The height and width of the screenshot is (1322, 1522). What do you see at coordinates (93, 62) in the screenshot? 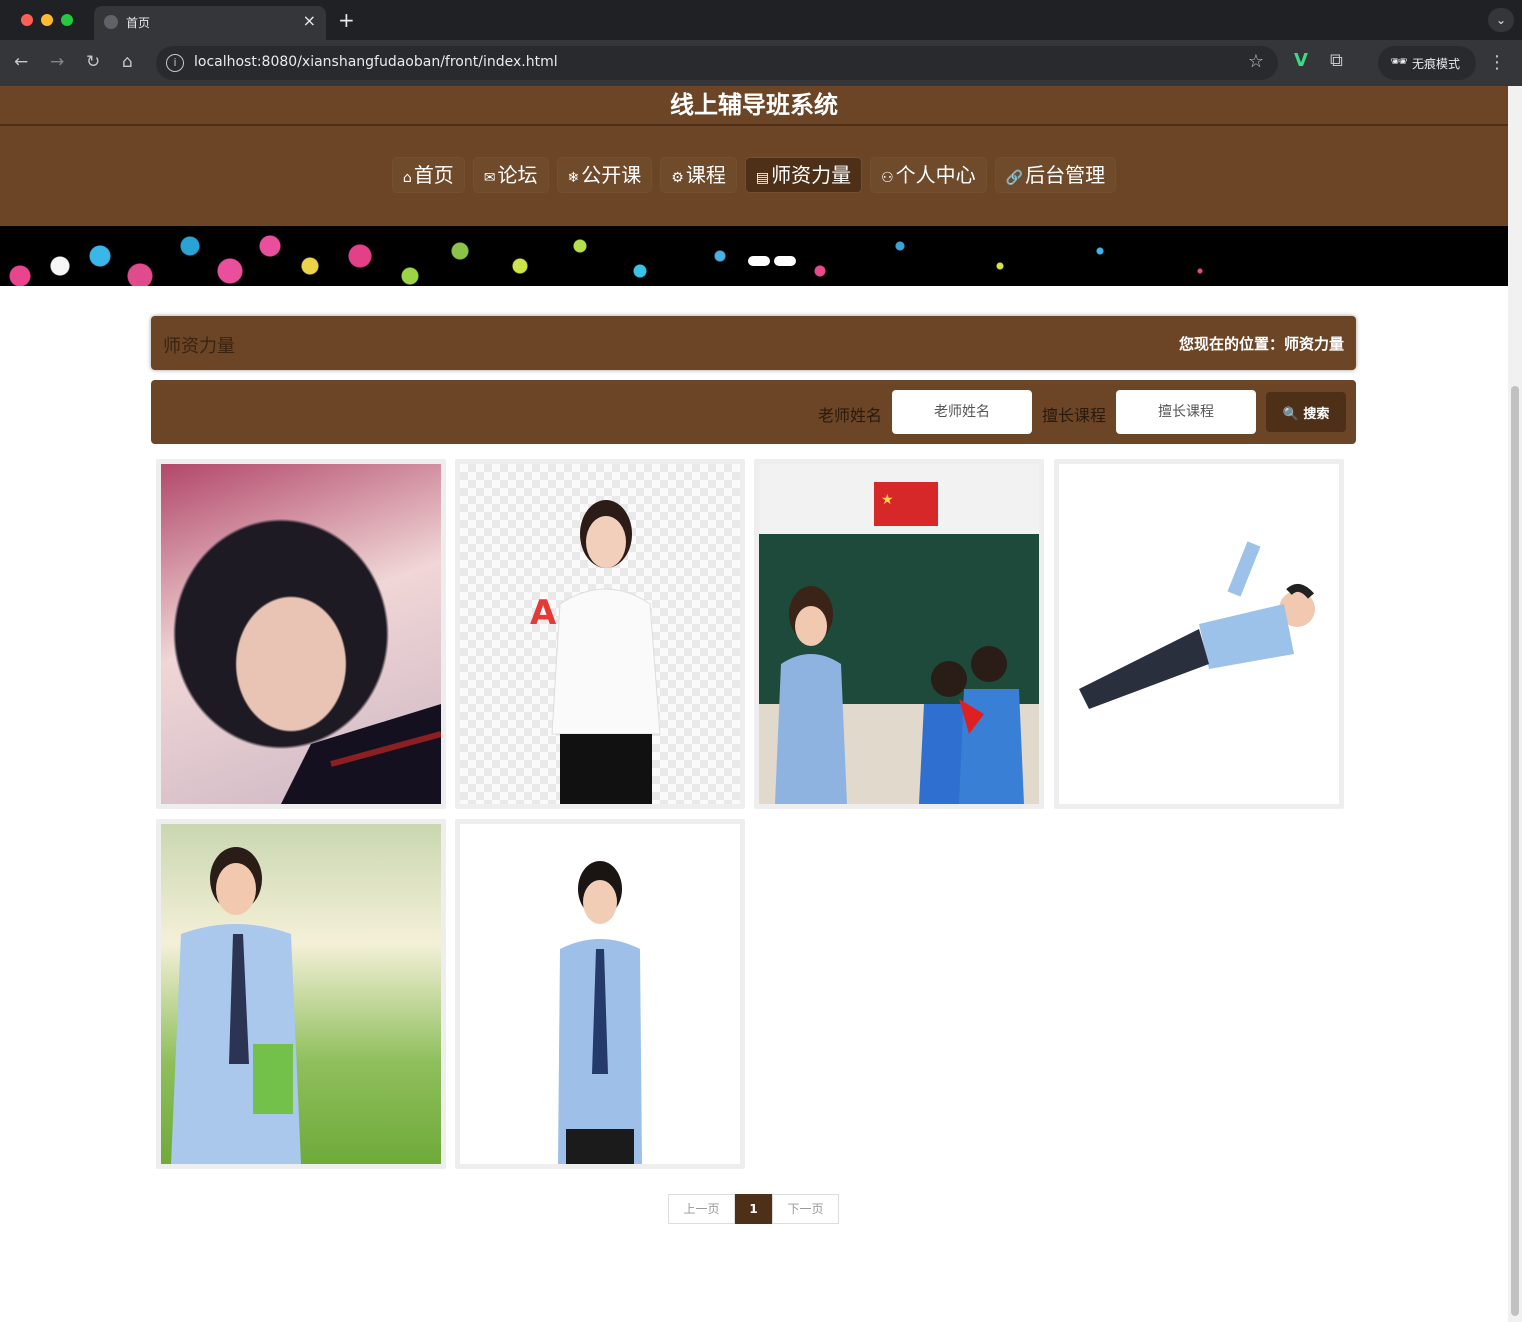
I see `reload-icon: ↻` at bounding box center [93, 62].